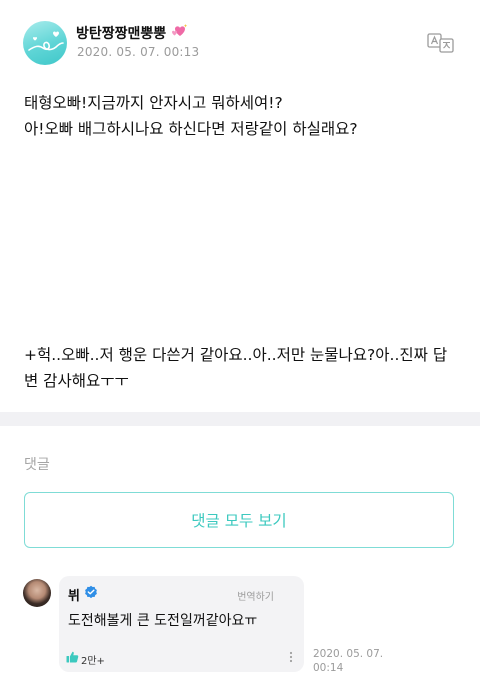  I want to click on verified-icon, so click(91, 592).